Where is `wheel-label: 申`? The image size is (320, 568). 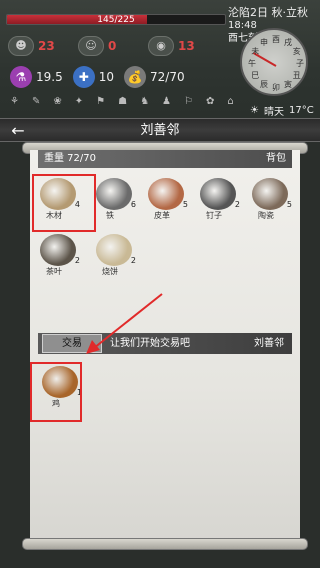 wheel-label: 申 is located at coordinates (264, 43).